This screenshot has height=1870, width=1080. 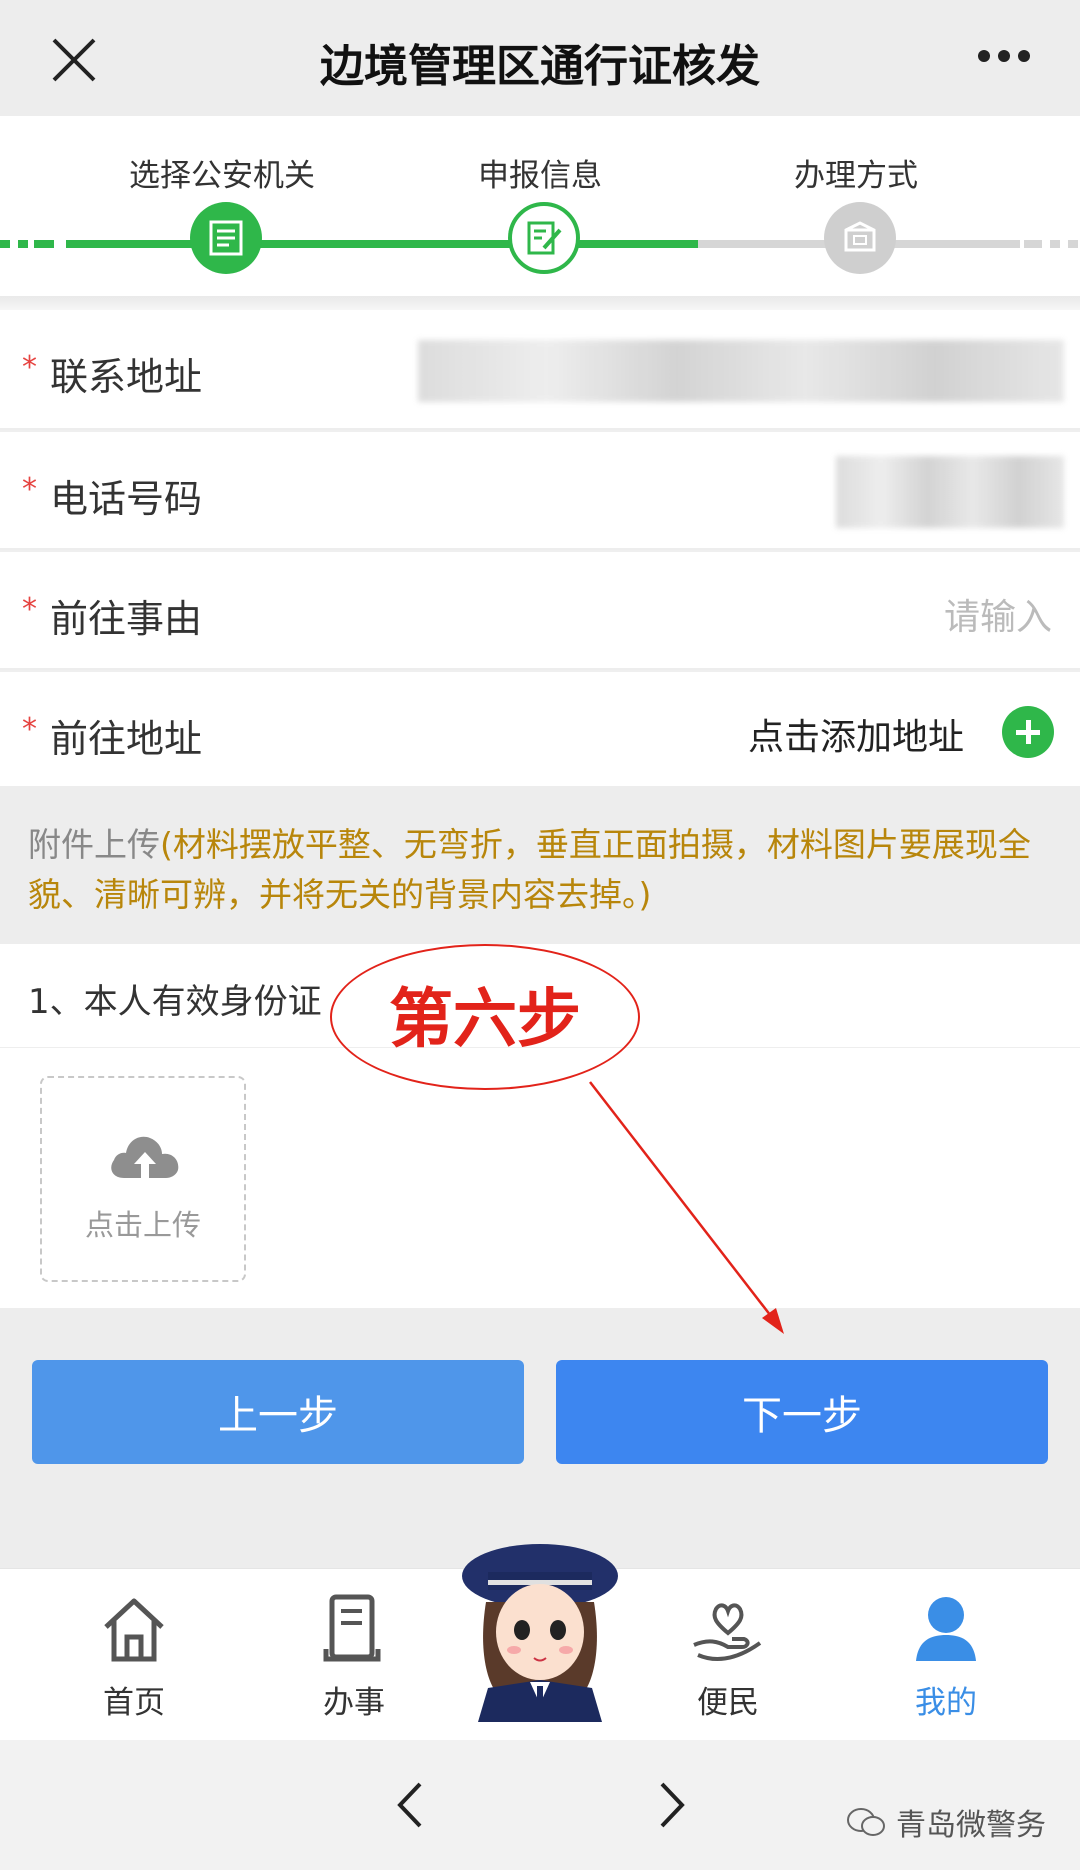 I want to click on prev-step-button: 上一步, so click(x=278, y=1412).